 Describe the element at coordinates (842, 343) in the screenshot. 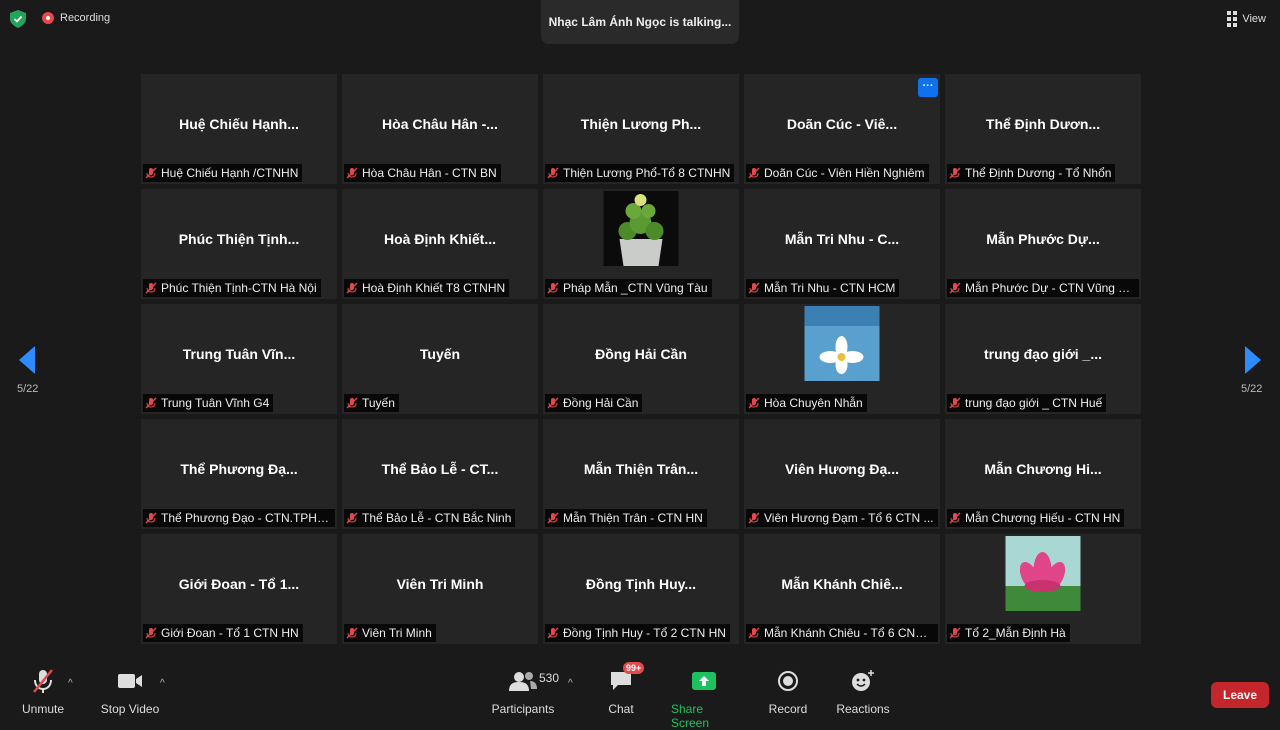

I see `participant-avatar-image` at that location.